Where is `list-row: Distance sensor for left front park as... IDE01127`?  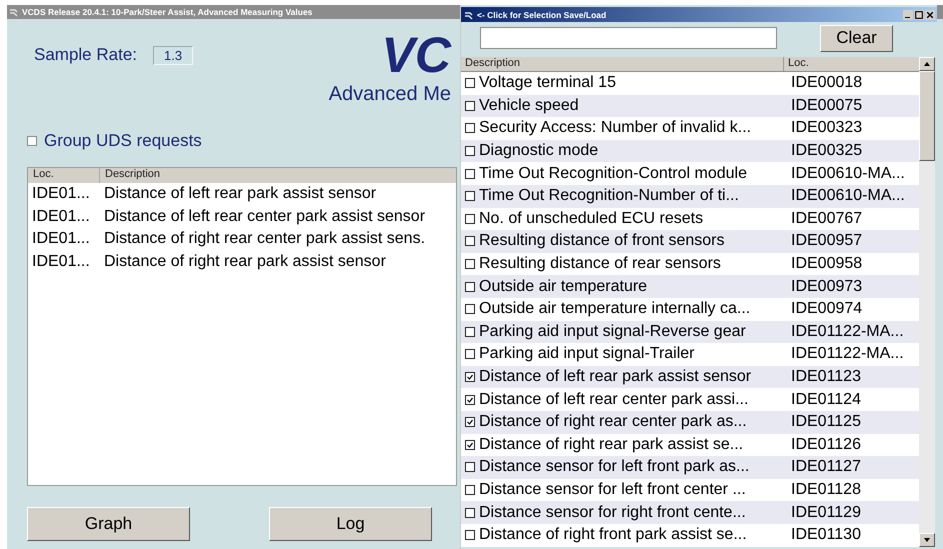 list-row: Distance sensor for left front park as... IDE01127 is located at coordinates (690, 467).